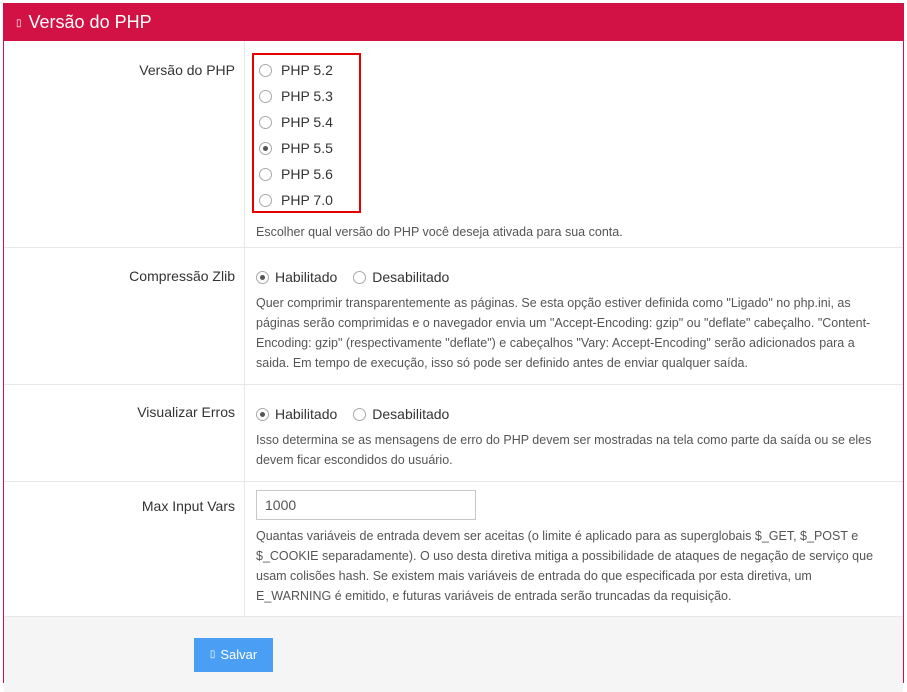 This screenshot has width=907, height=692. I want to click on zlib-label: Compressão Zlib, so click(182, 276).